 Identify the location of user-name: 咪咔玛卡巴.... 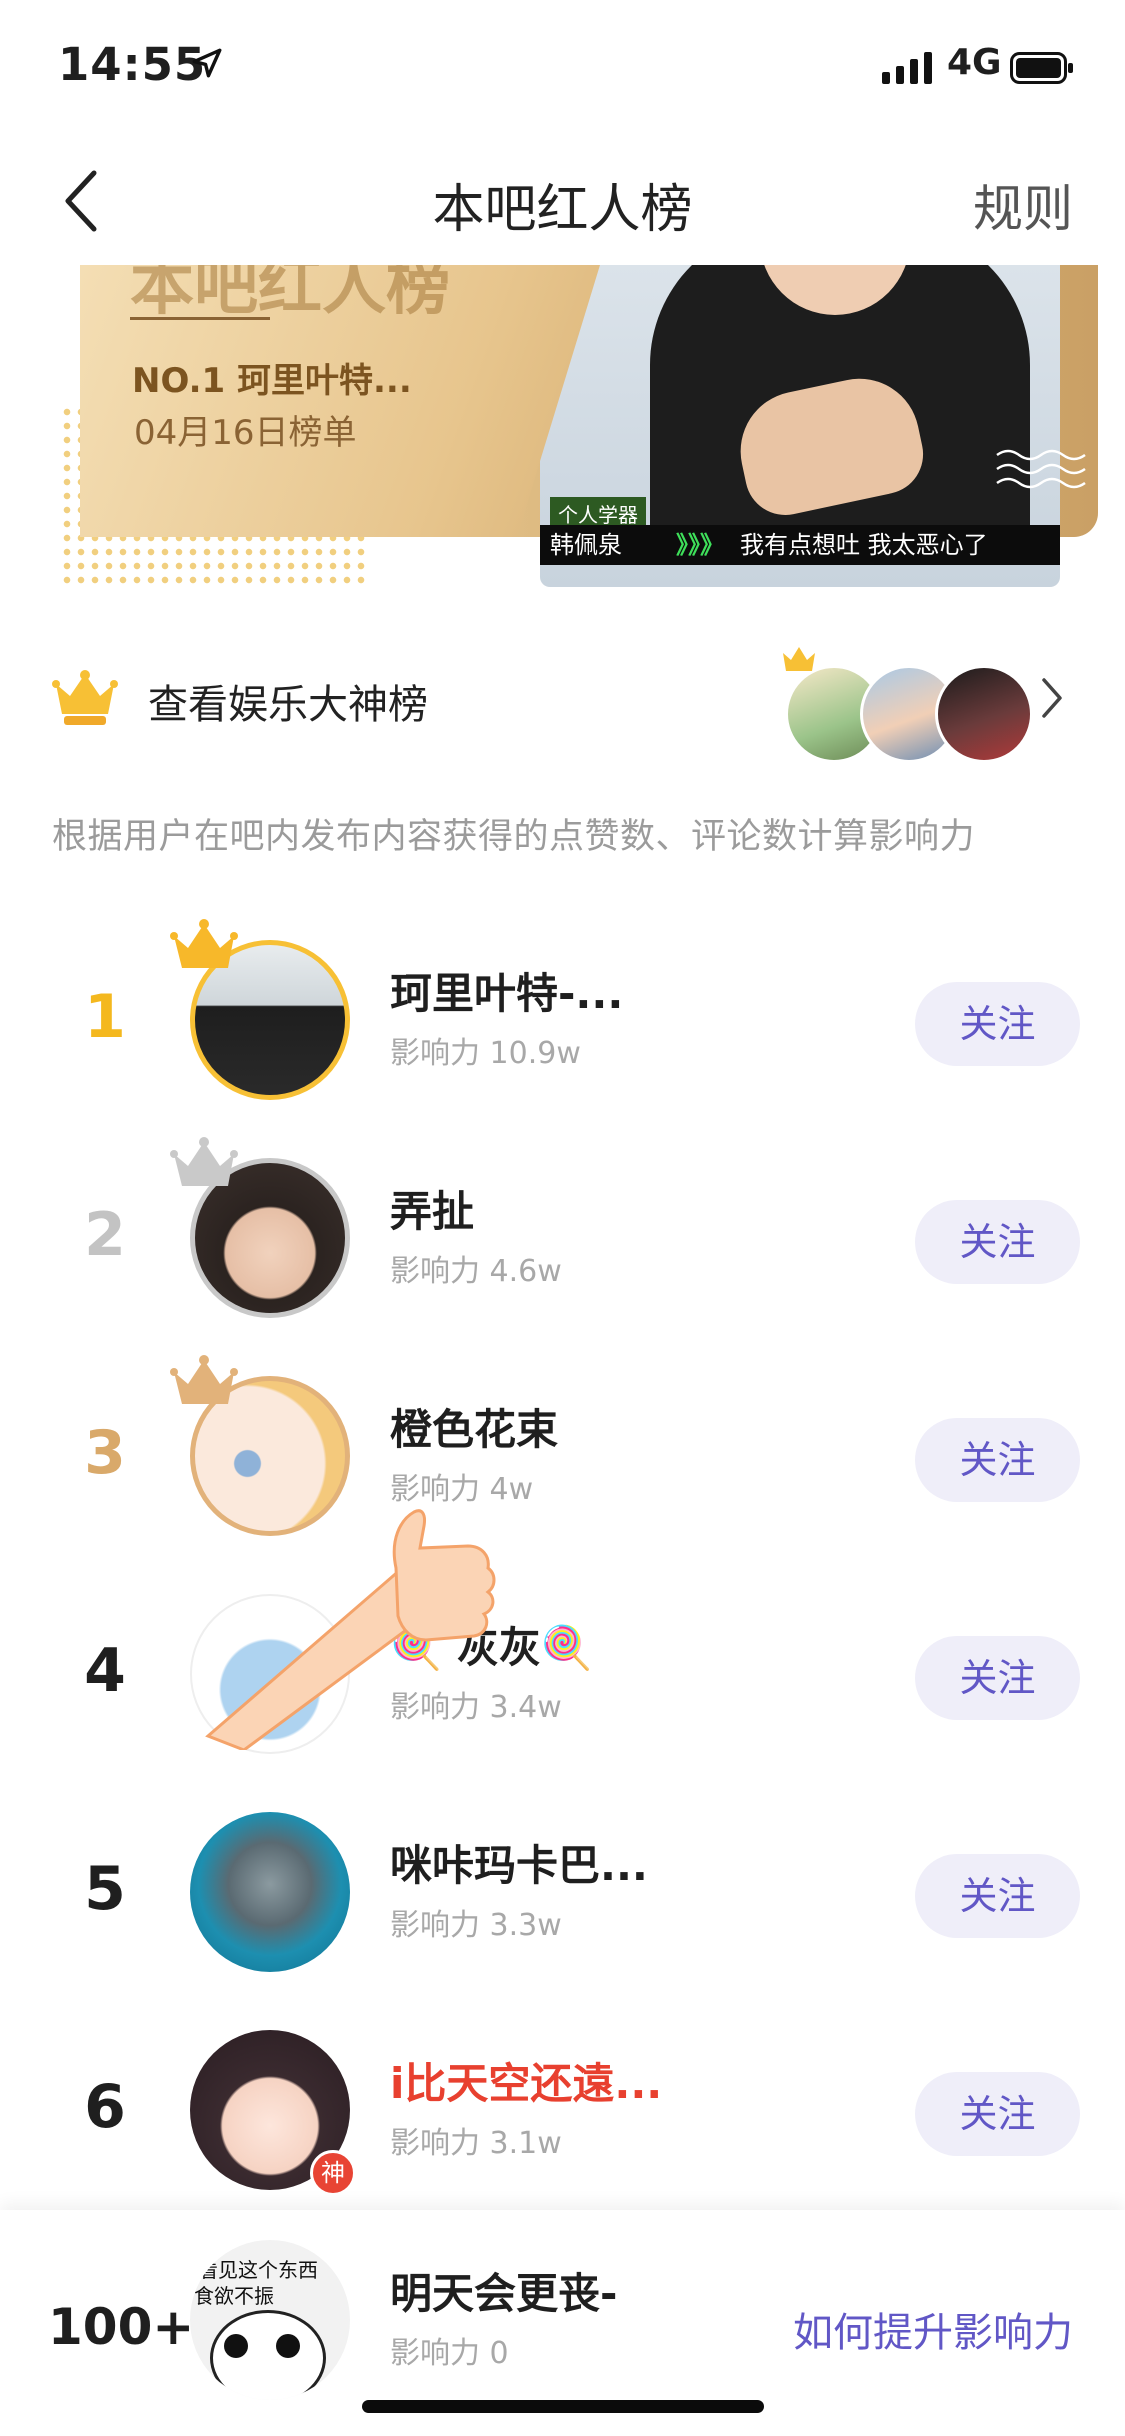
(519, 1862).